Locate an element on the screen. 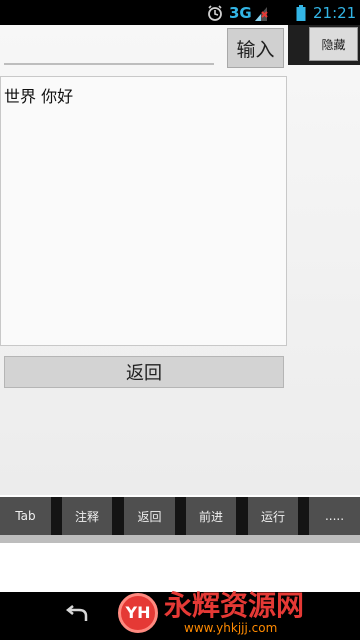  hide-button: 隐藏 is located at coordinates (333, 44).